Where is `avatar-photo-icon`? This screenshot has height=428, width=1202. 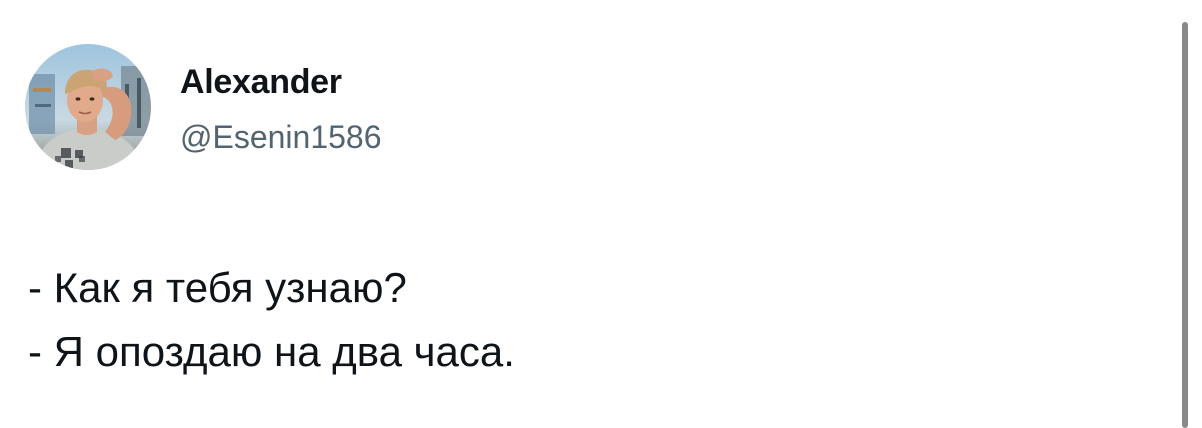
avatar-photo-icon is located at coordinates (88, 107).